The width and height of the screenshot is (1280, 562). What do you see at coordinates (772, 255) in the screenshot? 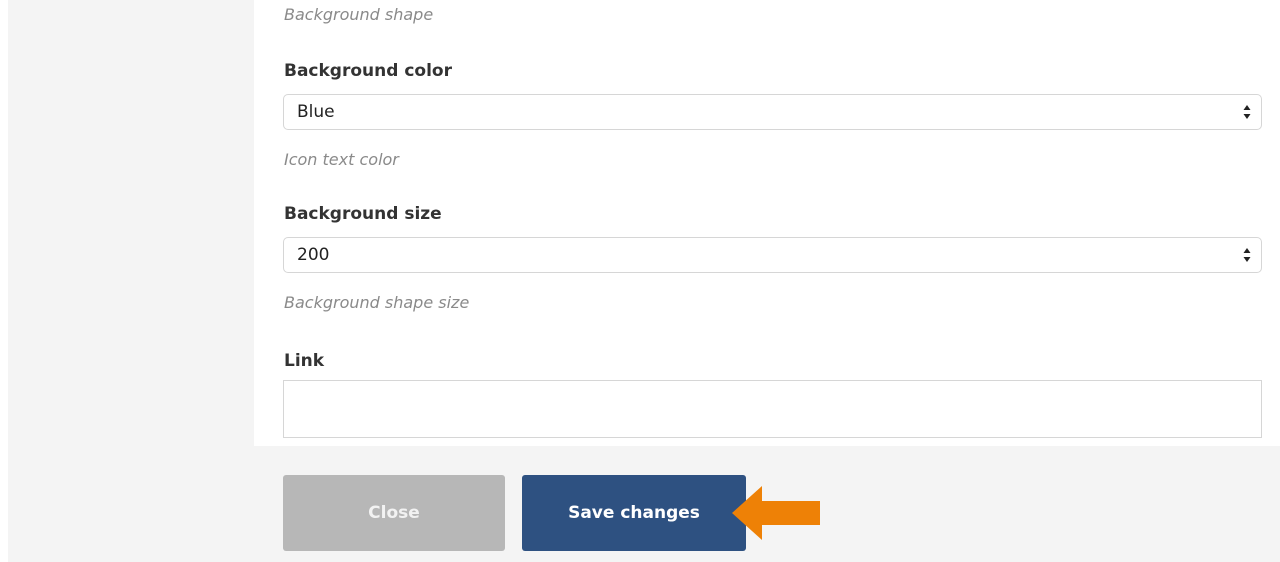
I see `background-size-select: 200` at bounding box center [772, 255].